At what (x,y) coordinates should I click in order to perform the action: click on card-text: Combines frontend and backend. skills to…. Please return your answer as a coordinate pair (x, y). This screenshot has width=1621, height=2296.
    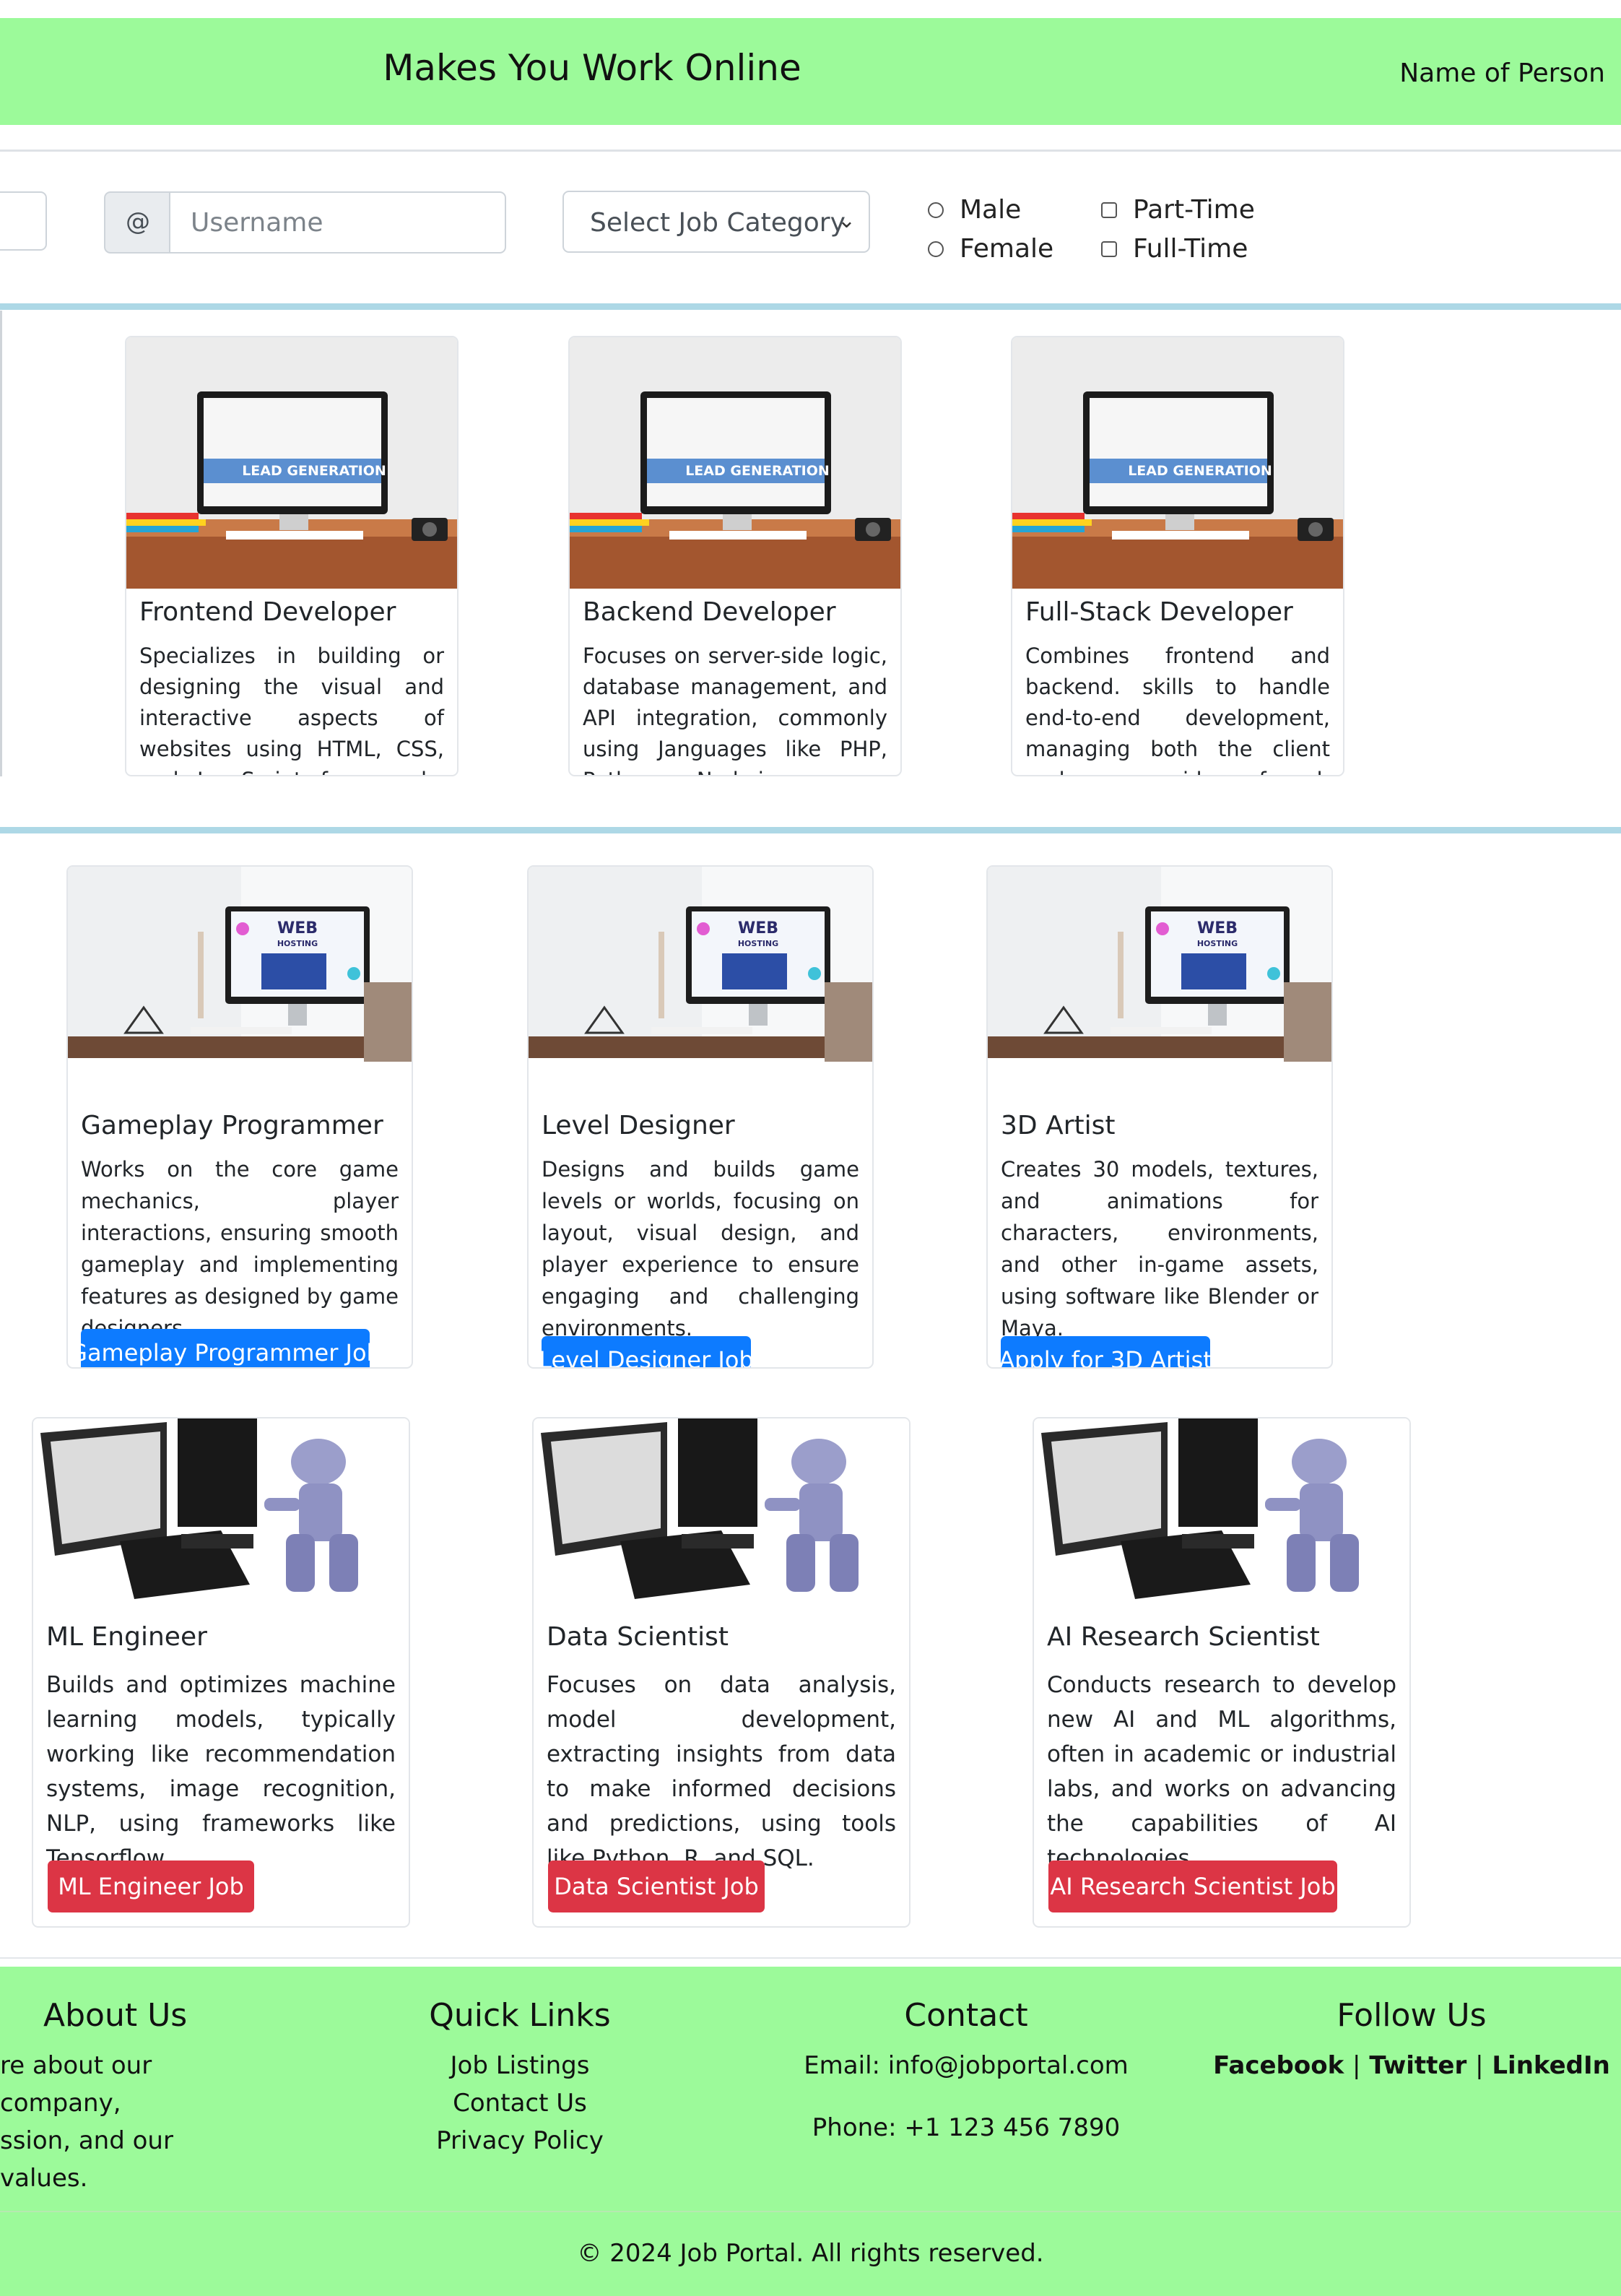
    Looking at the image, I should click on (1177, 709).